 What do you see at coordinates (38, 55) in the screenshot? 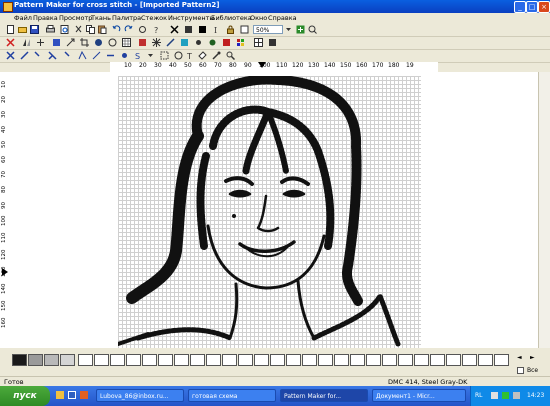
I see `quarter-stitch-icon` at bounding box center [38, 55].